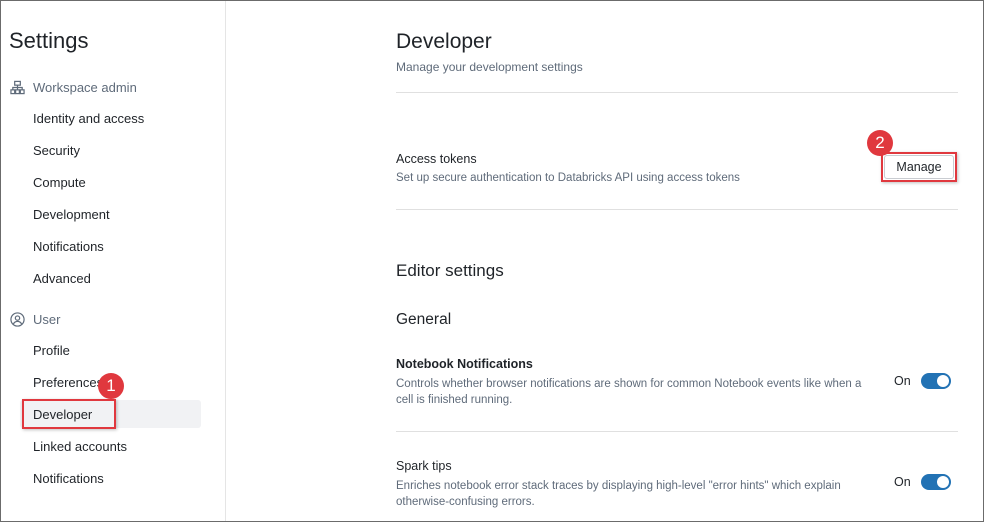 This screenshot has height=522, width=984. Describe the element at coordinates (68, 478) in the screenshot. I see `sidebar-item-notifications-user: Notifications` at that location.